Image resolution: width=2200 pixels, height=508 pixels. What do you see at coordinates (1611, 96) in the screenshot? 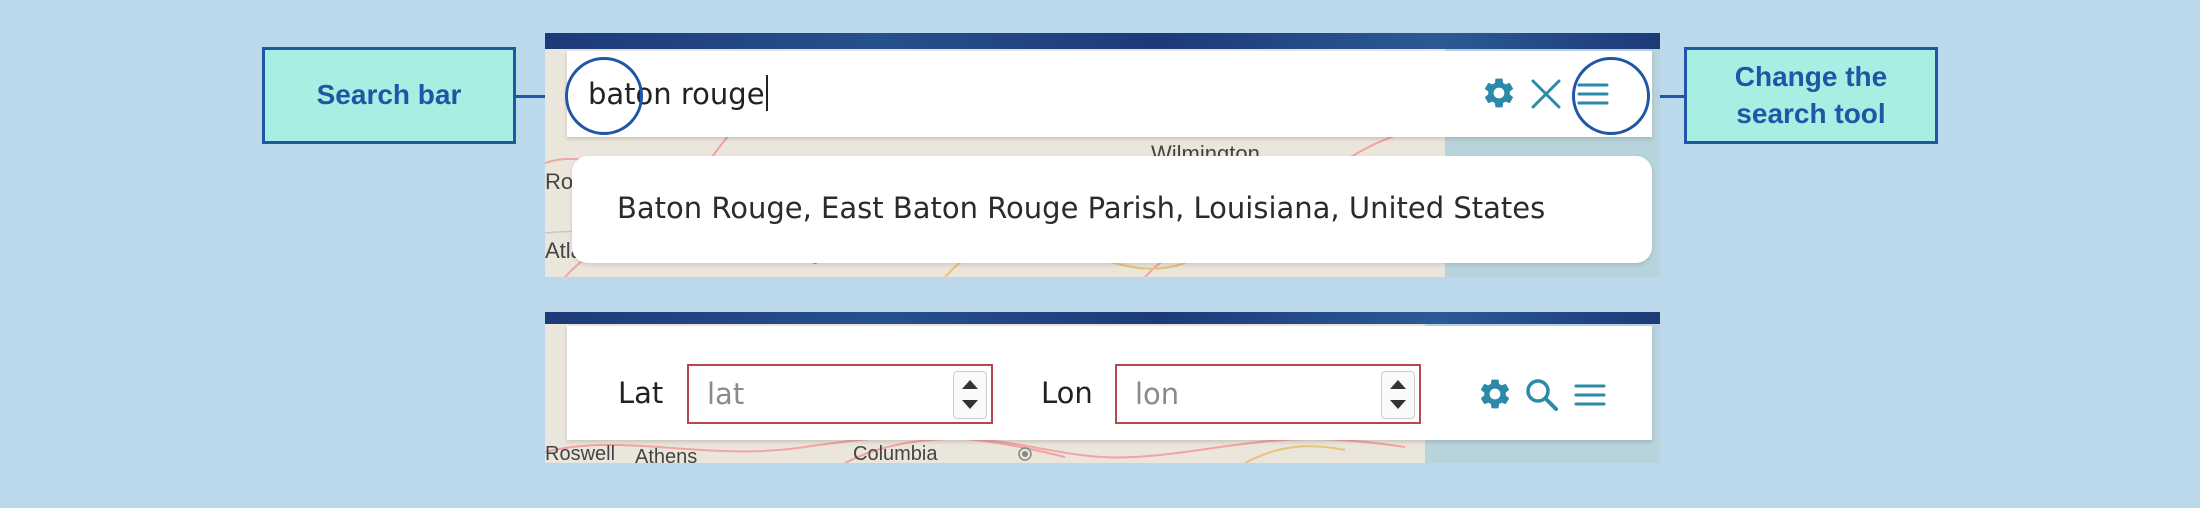
I see `menu-button-highlight-ring` at bounding box center [1611, 96].